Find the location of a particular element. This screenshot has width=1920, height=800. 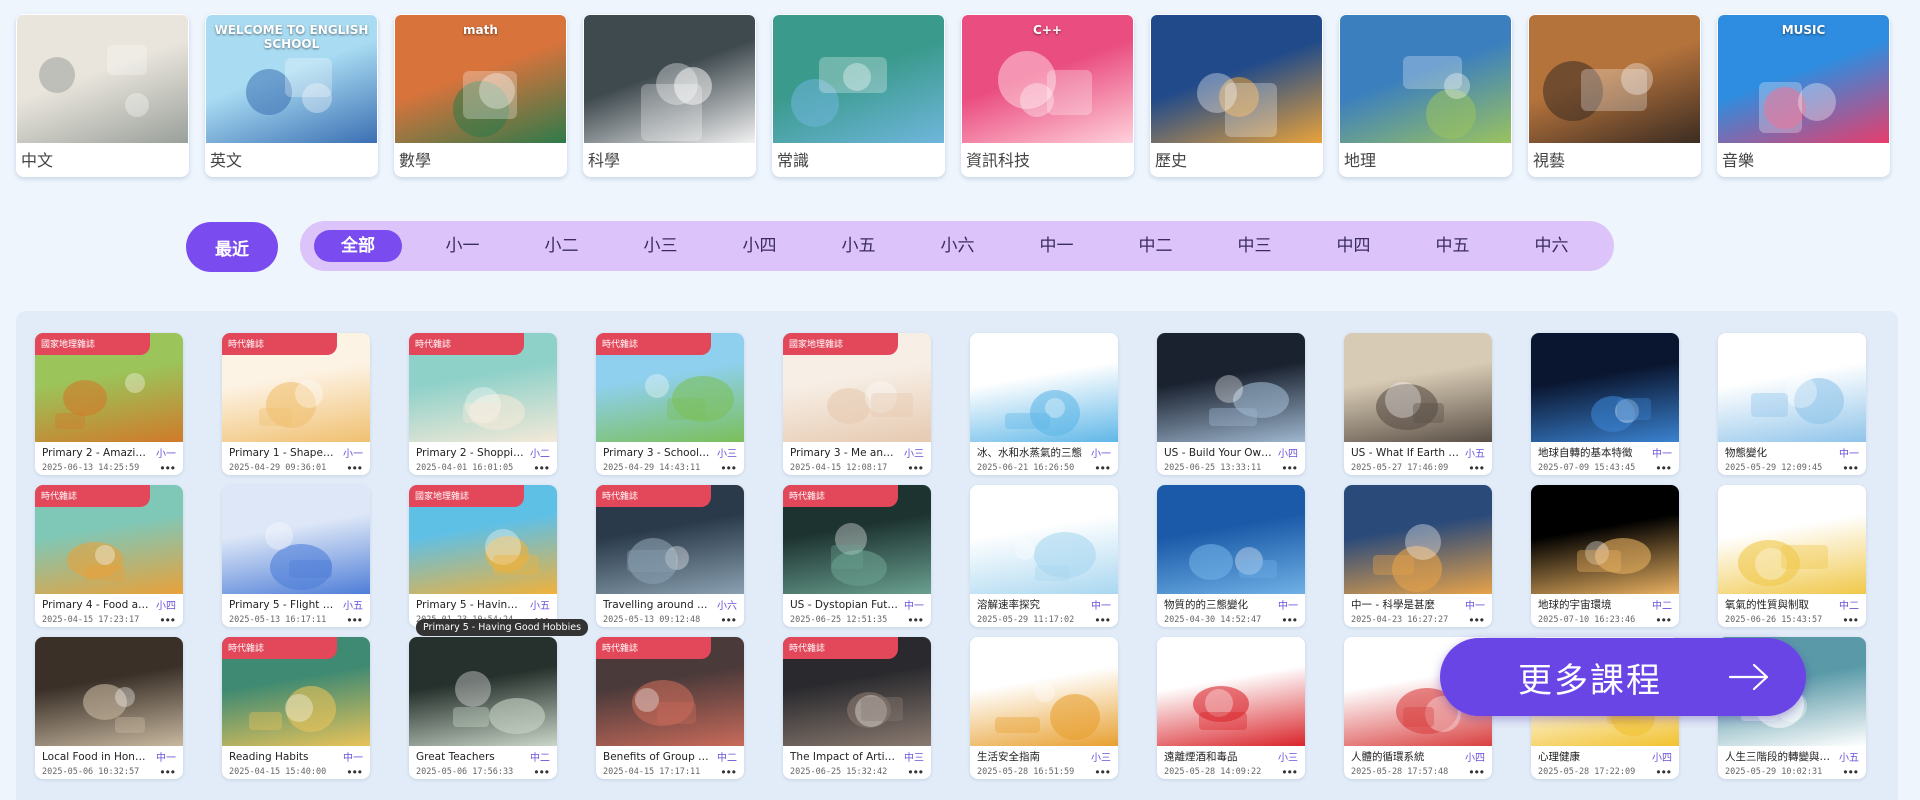

thumb-text: MUSIC is located at coordinates (1803, 30).